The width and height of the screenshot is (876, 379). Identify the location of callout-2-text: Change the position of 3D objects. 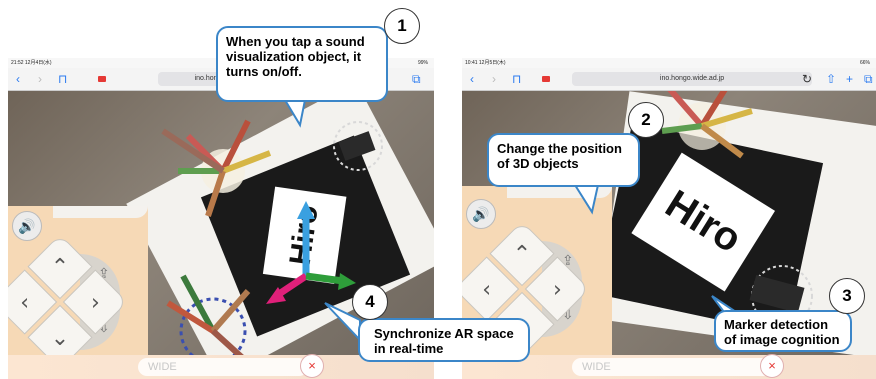
(559, 156).